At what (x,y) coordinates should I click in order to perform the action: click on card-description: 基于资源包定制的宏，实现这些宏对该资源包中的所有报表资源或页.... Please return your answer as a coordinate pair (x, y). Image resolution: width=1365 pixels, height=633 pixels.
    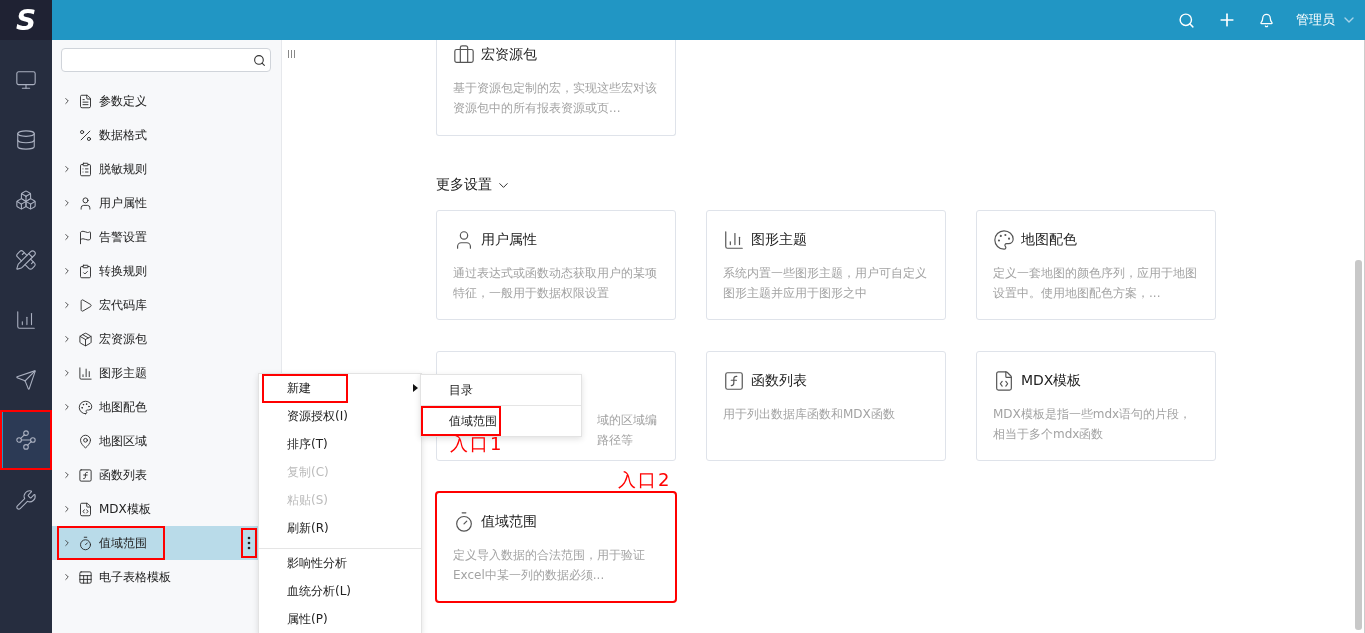
    Looking at the image, I should click on (555, 98).